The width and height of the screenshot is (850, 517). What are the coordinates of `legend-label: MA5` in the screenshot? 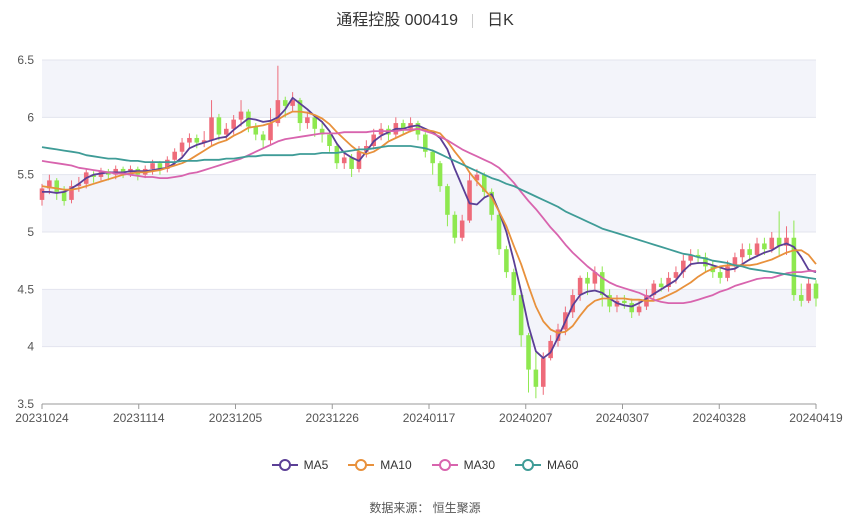 It's located at (316, 465).